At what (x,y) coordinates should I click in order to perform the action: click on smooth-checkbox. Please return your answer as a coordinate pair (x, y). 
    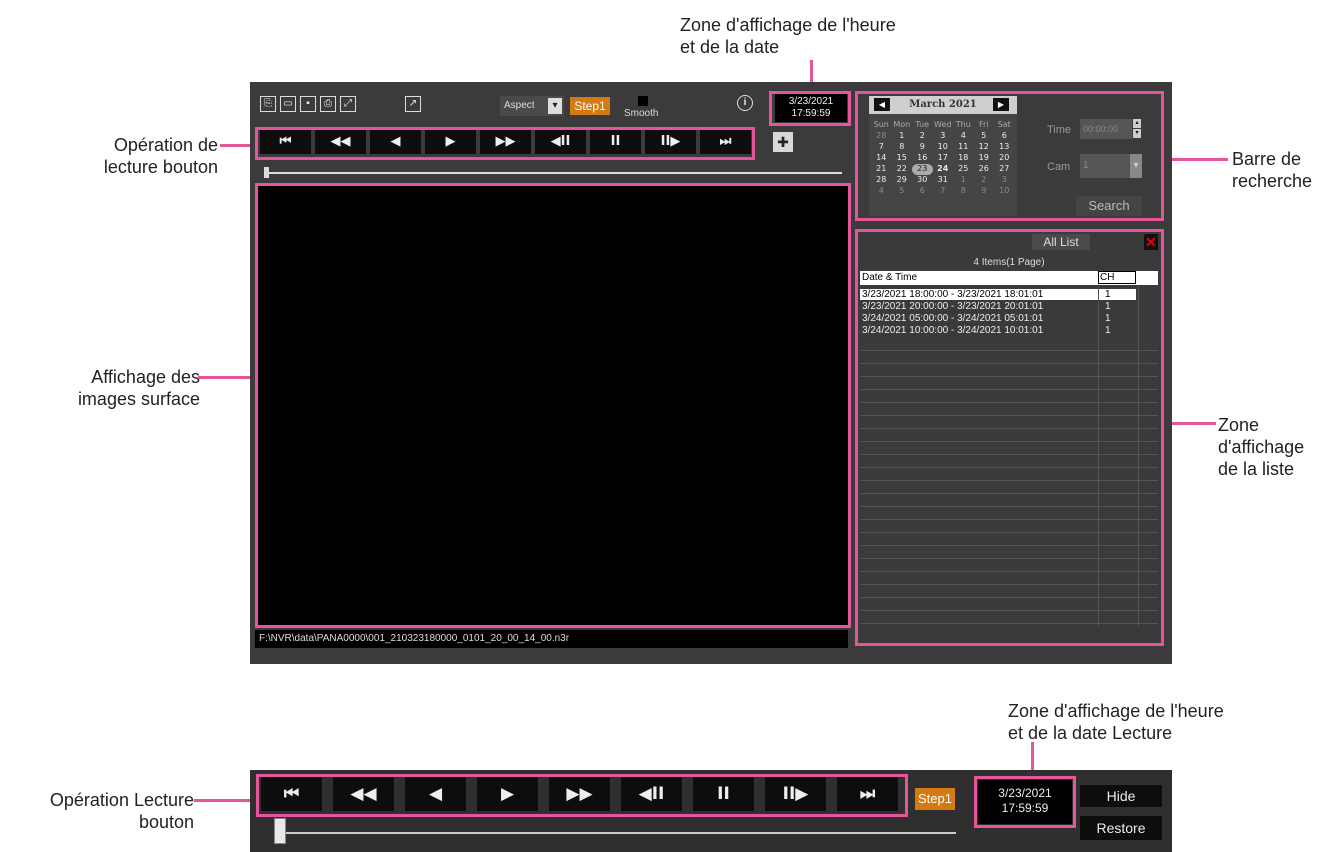
    Looking at the image, I should click on (643, 101).